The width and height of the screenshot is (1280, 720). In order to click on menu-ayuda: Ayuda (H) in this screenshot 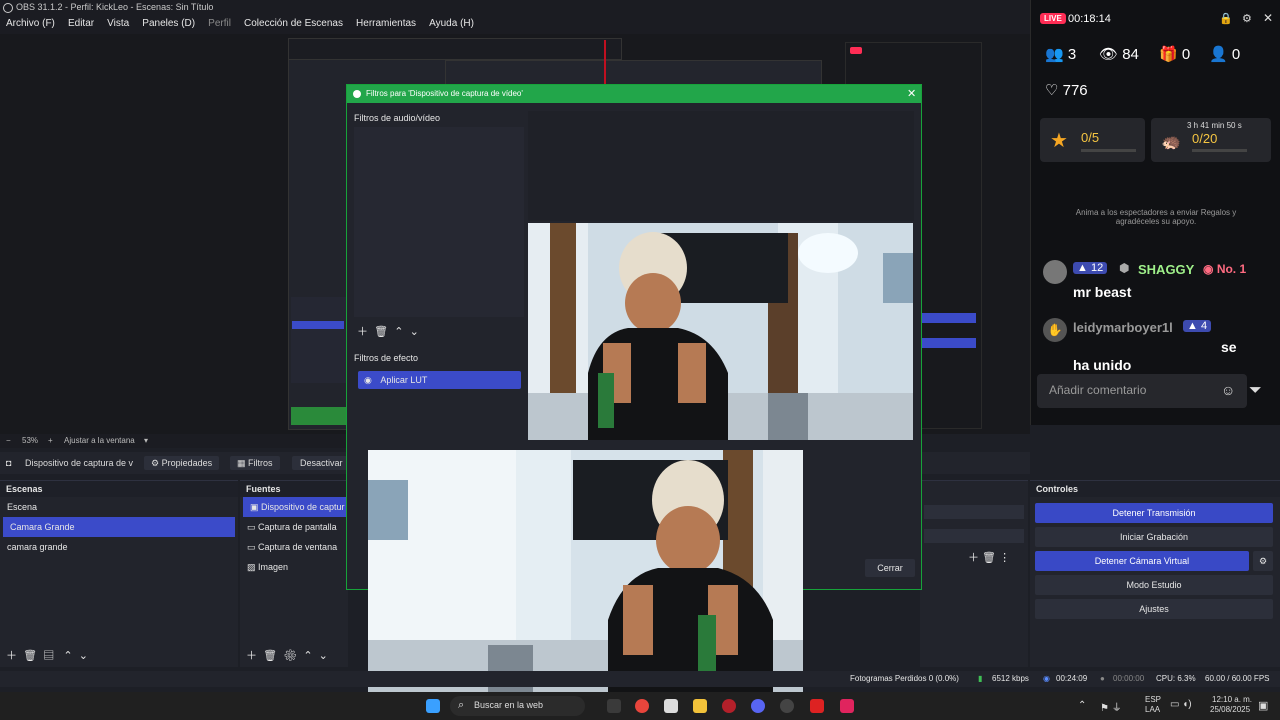, I will do `click(451, 23)`.